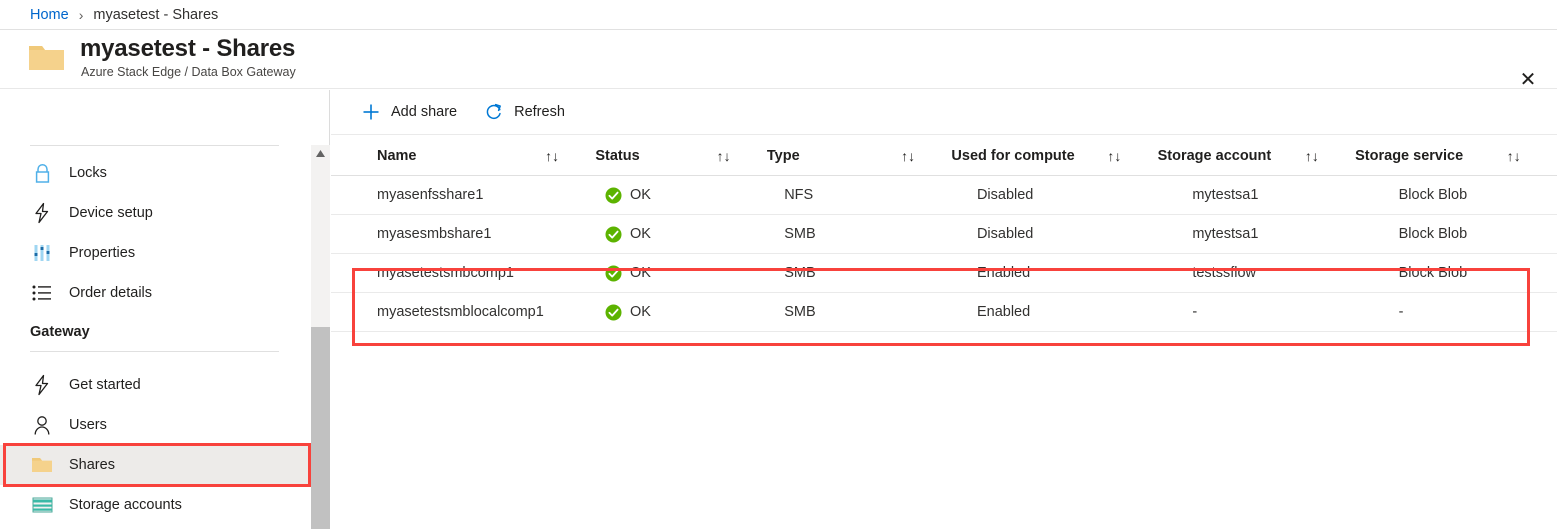 Image resolution: width=1557 pixels, height=529 pixels. What do you see at coordinates (926, 155) in the screenshot?
I see `sort-toggle-type: ↑↓` at bounding box center [926, 155].